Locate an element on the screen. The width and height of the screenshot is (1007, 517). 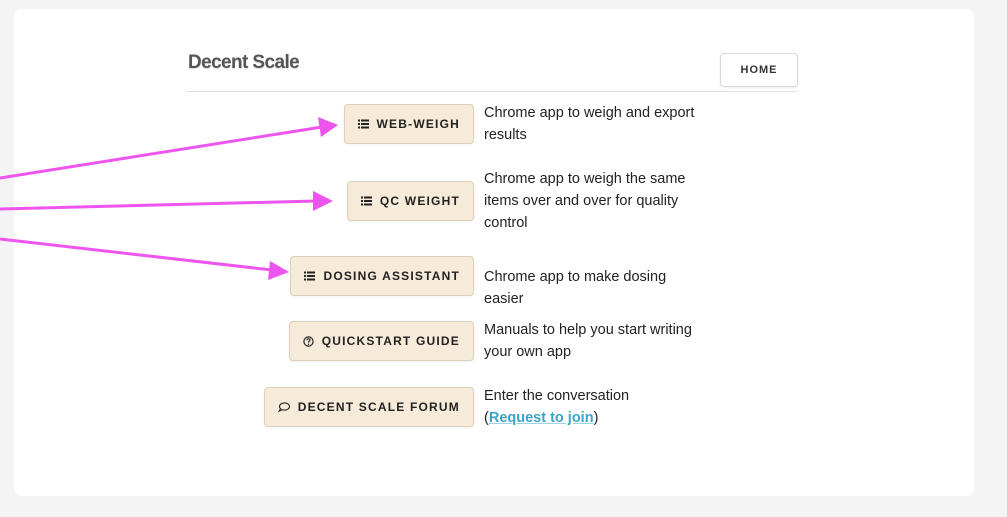
annotation-arrows is located at coordinates (169, 198).